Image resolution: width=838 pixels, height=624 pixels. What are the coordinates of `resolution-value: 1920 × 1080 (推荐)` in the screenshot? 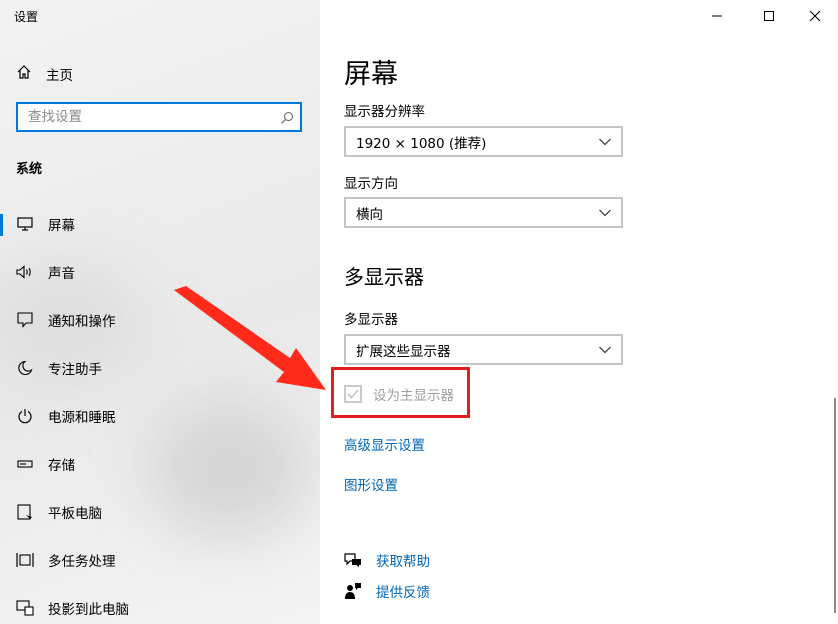 It's located at (421, 143).